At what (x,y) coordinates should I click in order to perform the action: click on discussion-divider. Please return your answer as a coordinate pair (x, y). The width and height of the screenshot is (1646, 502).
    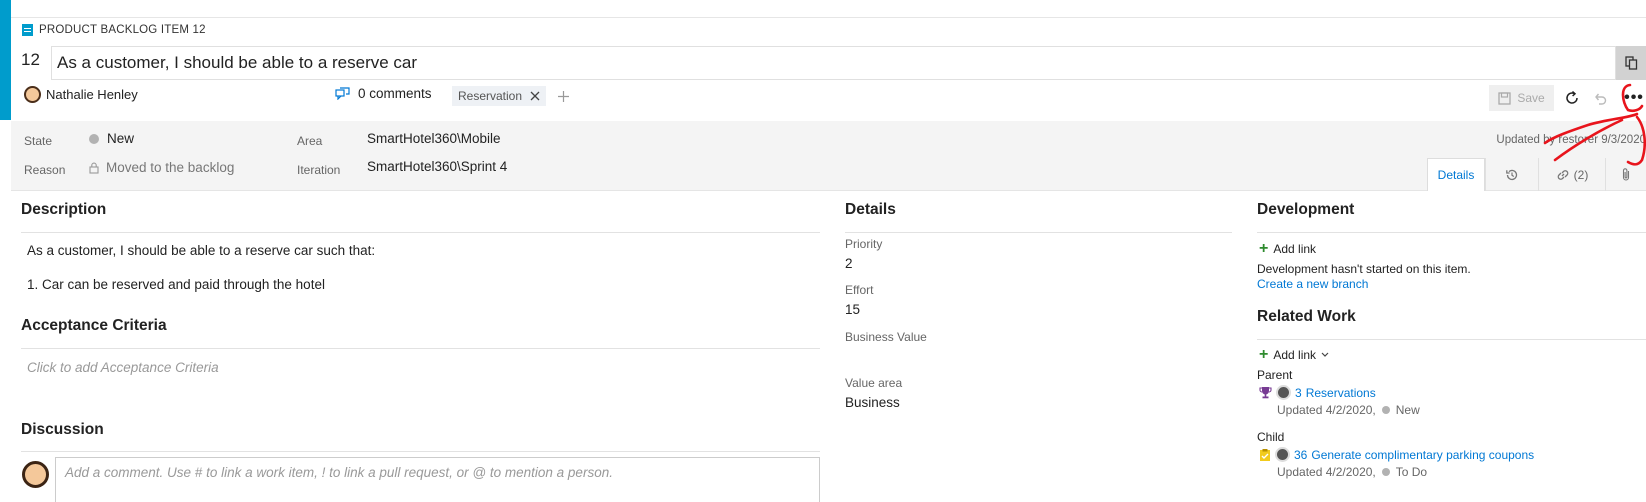
    Looking at the image, I should click on (420, 451).